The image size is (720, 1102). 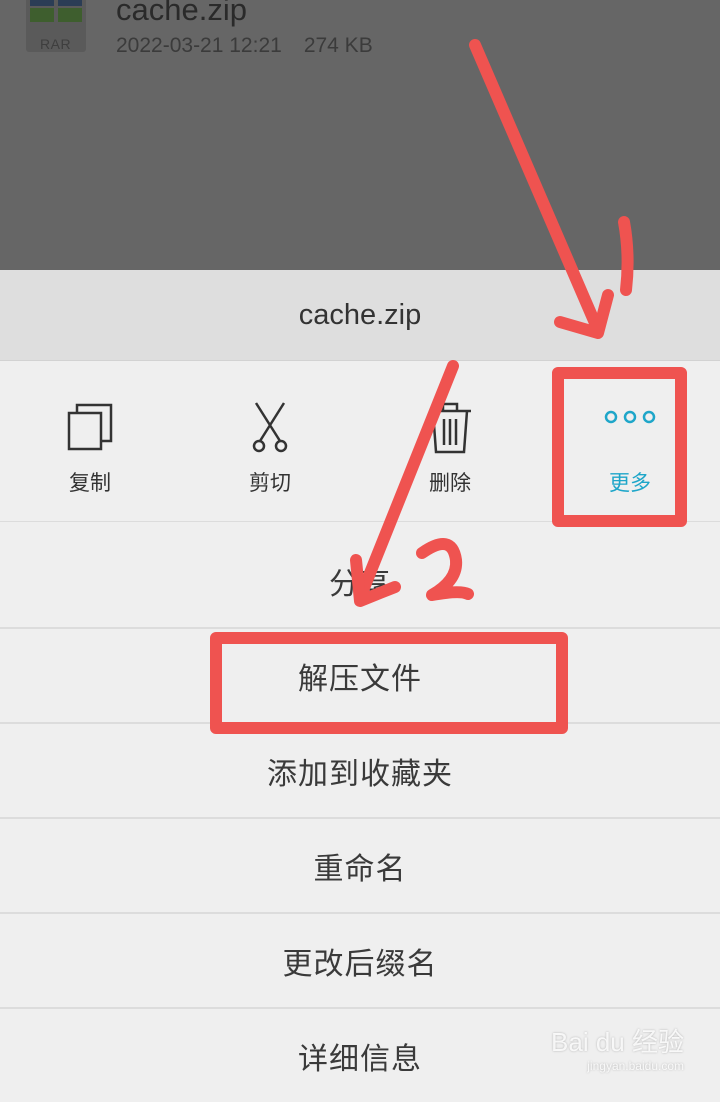 What do you see at coordinates (360, 581) in the screenshot?
I see `menu-item-share: 分享` at bounding box center [360, 581].